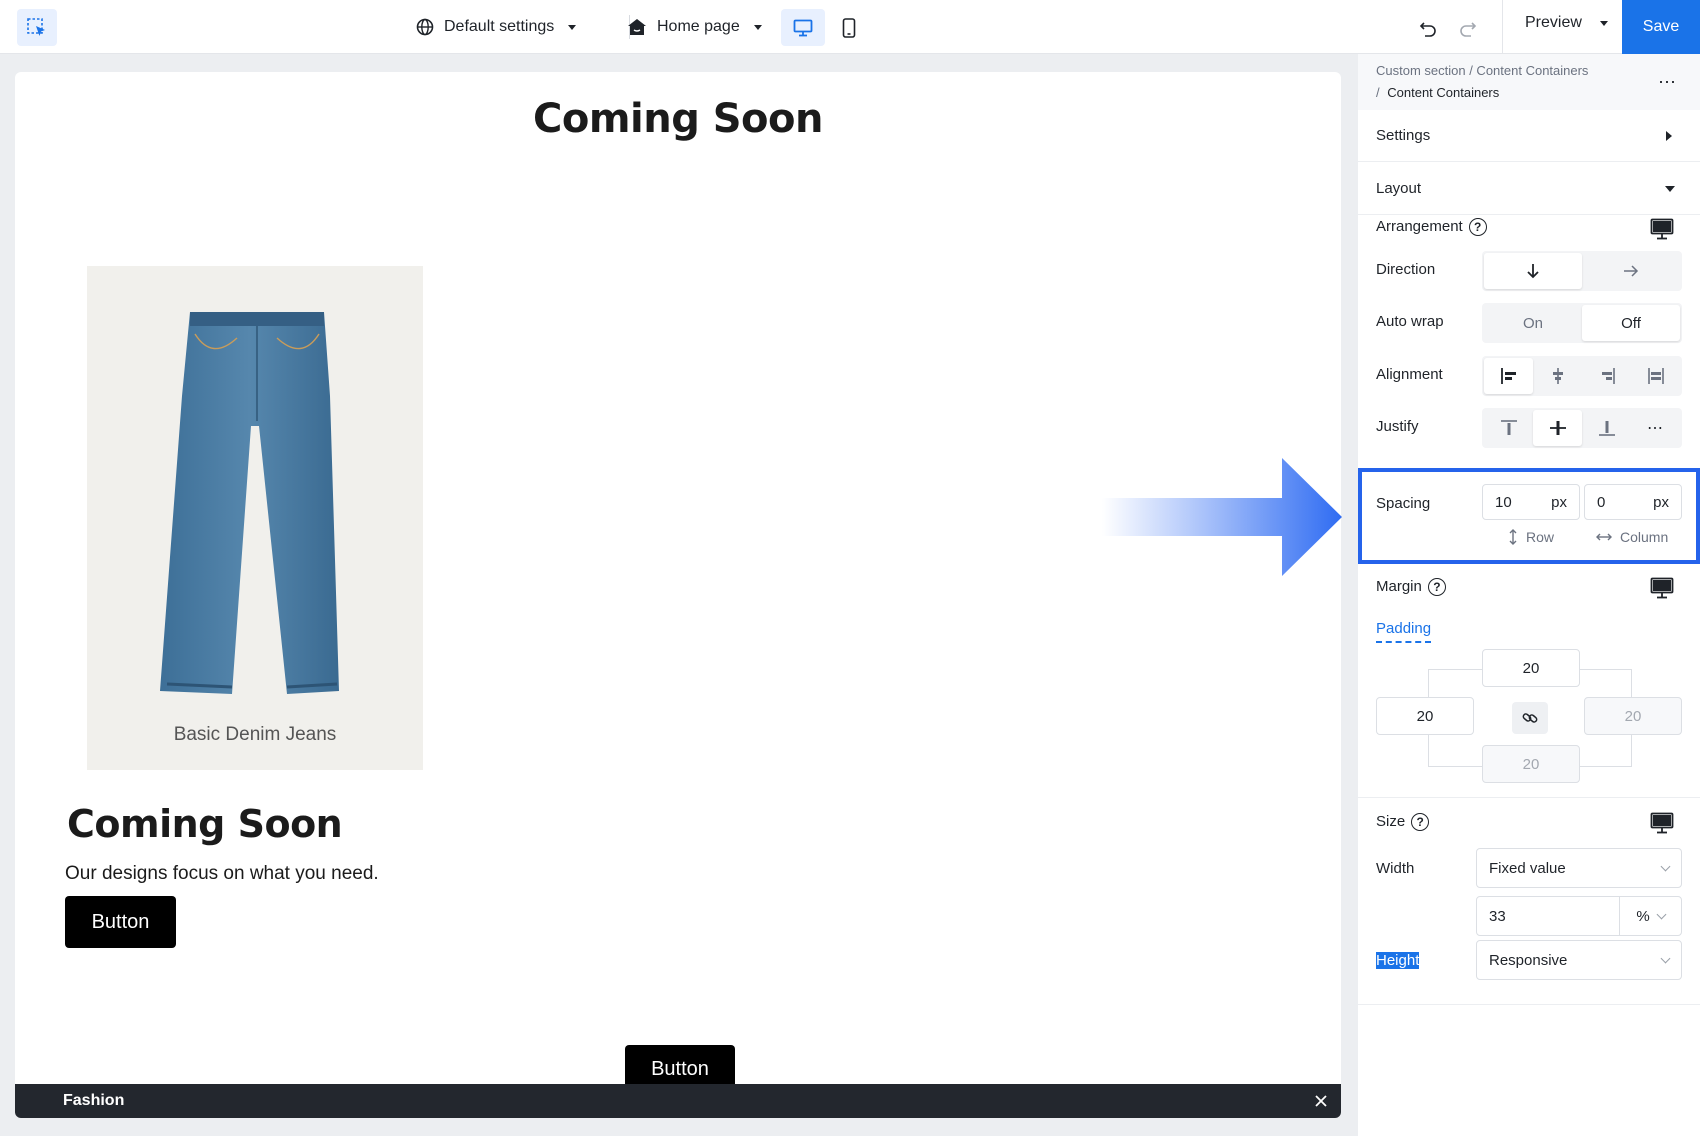 The height and width of the screenshot is (1136, 1700). I want to click on align-right-icon, so click(1608, 376).